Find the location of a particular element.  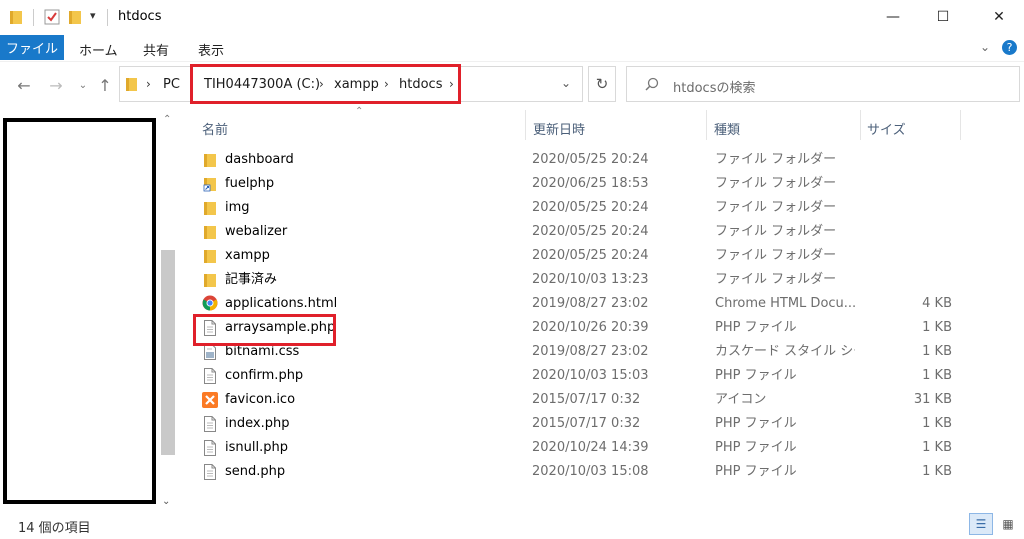

expand-ribbon-icon: ⌄ is located at coordinates (985, 47).